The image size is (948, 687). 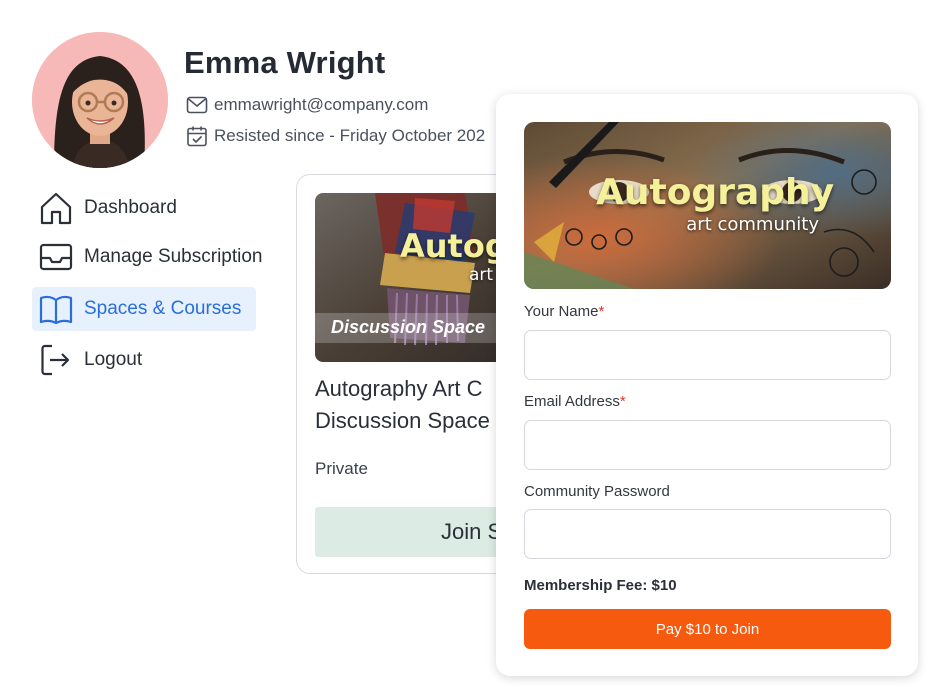 What do you see at coordinates (600, 585) in the screenshot?
I see `membership-fee: Membership Fee: $10` at bounding box center [600, 585].